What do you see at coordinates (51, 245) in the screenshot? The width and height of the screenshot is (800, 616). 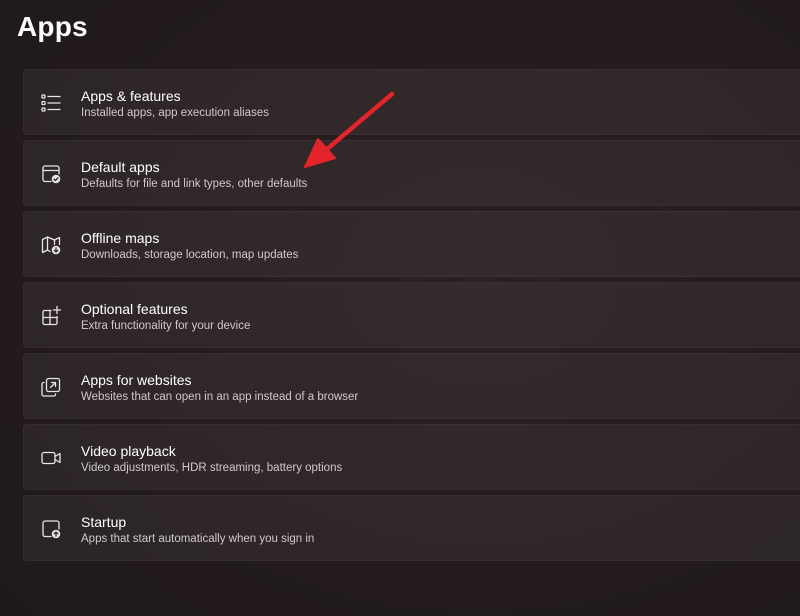 I see `offline-map-icon` at bounding box center [51, 245].